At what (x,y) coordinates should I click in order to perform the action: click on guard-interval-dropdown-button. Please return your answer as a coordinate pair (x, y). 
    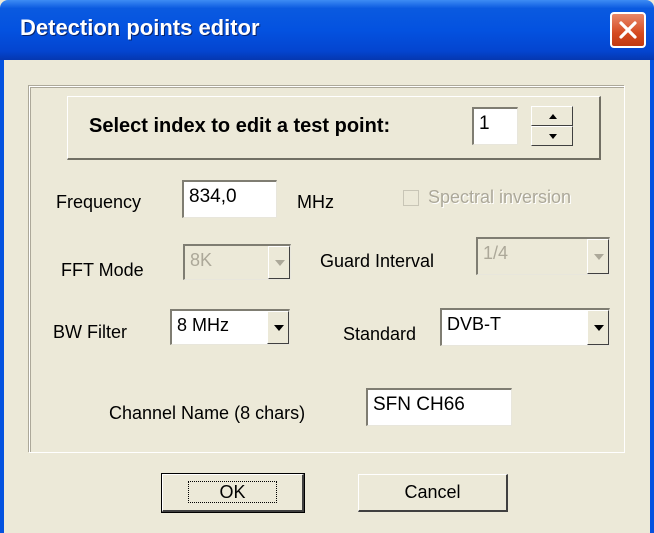
    Looking at the image, I should click on (598, 256).